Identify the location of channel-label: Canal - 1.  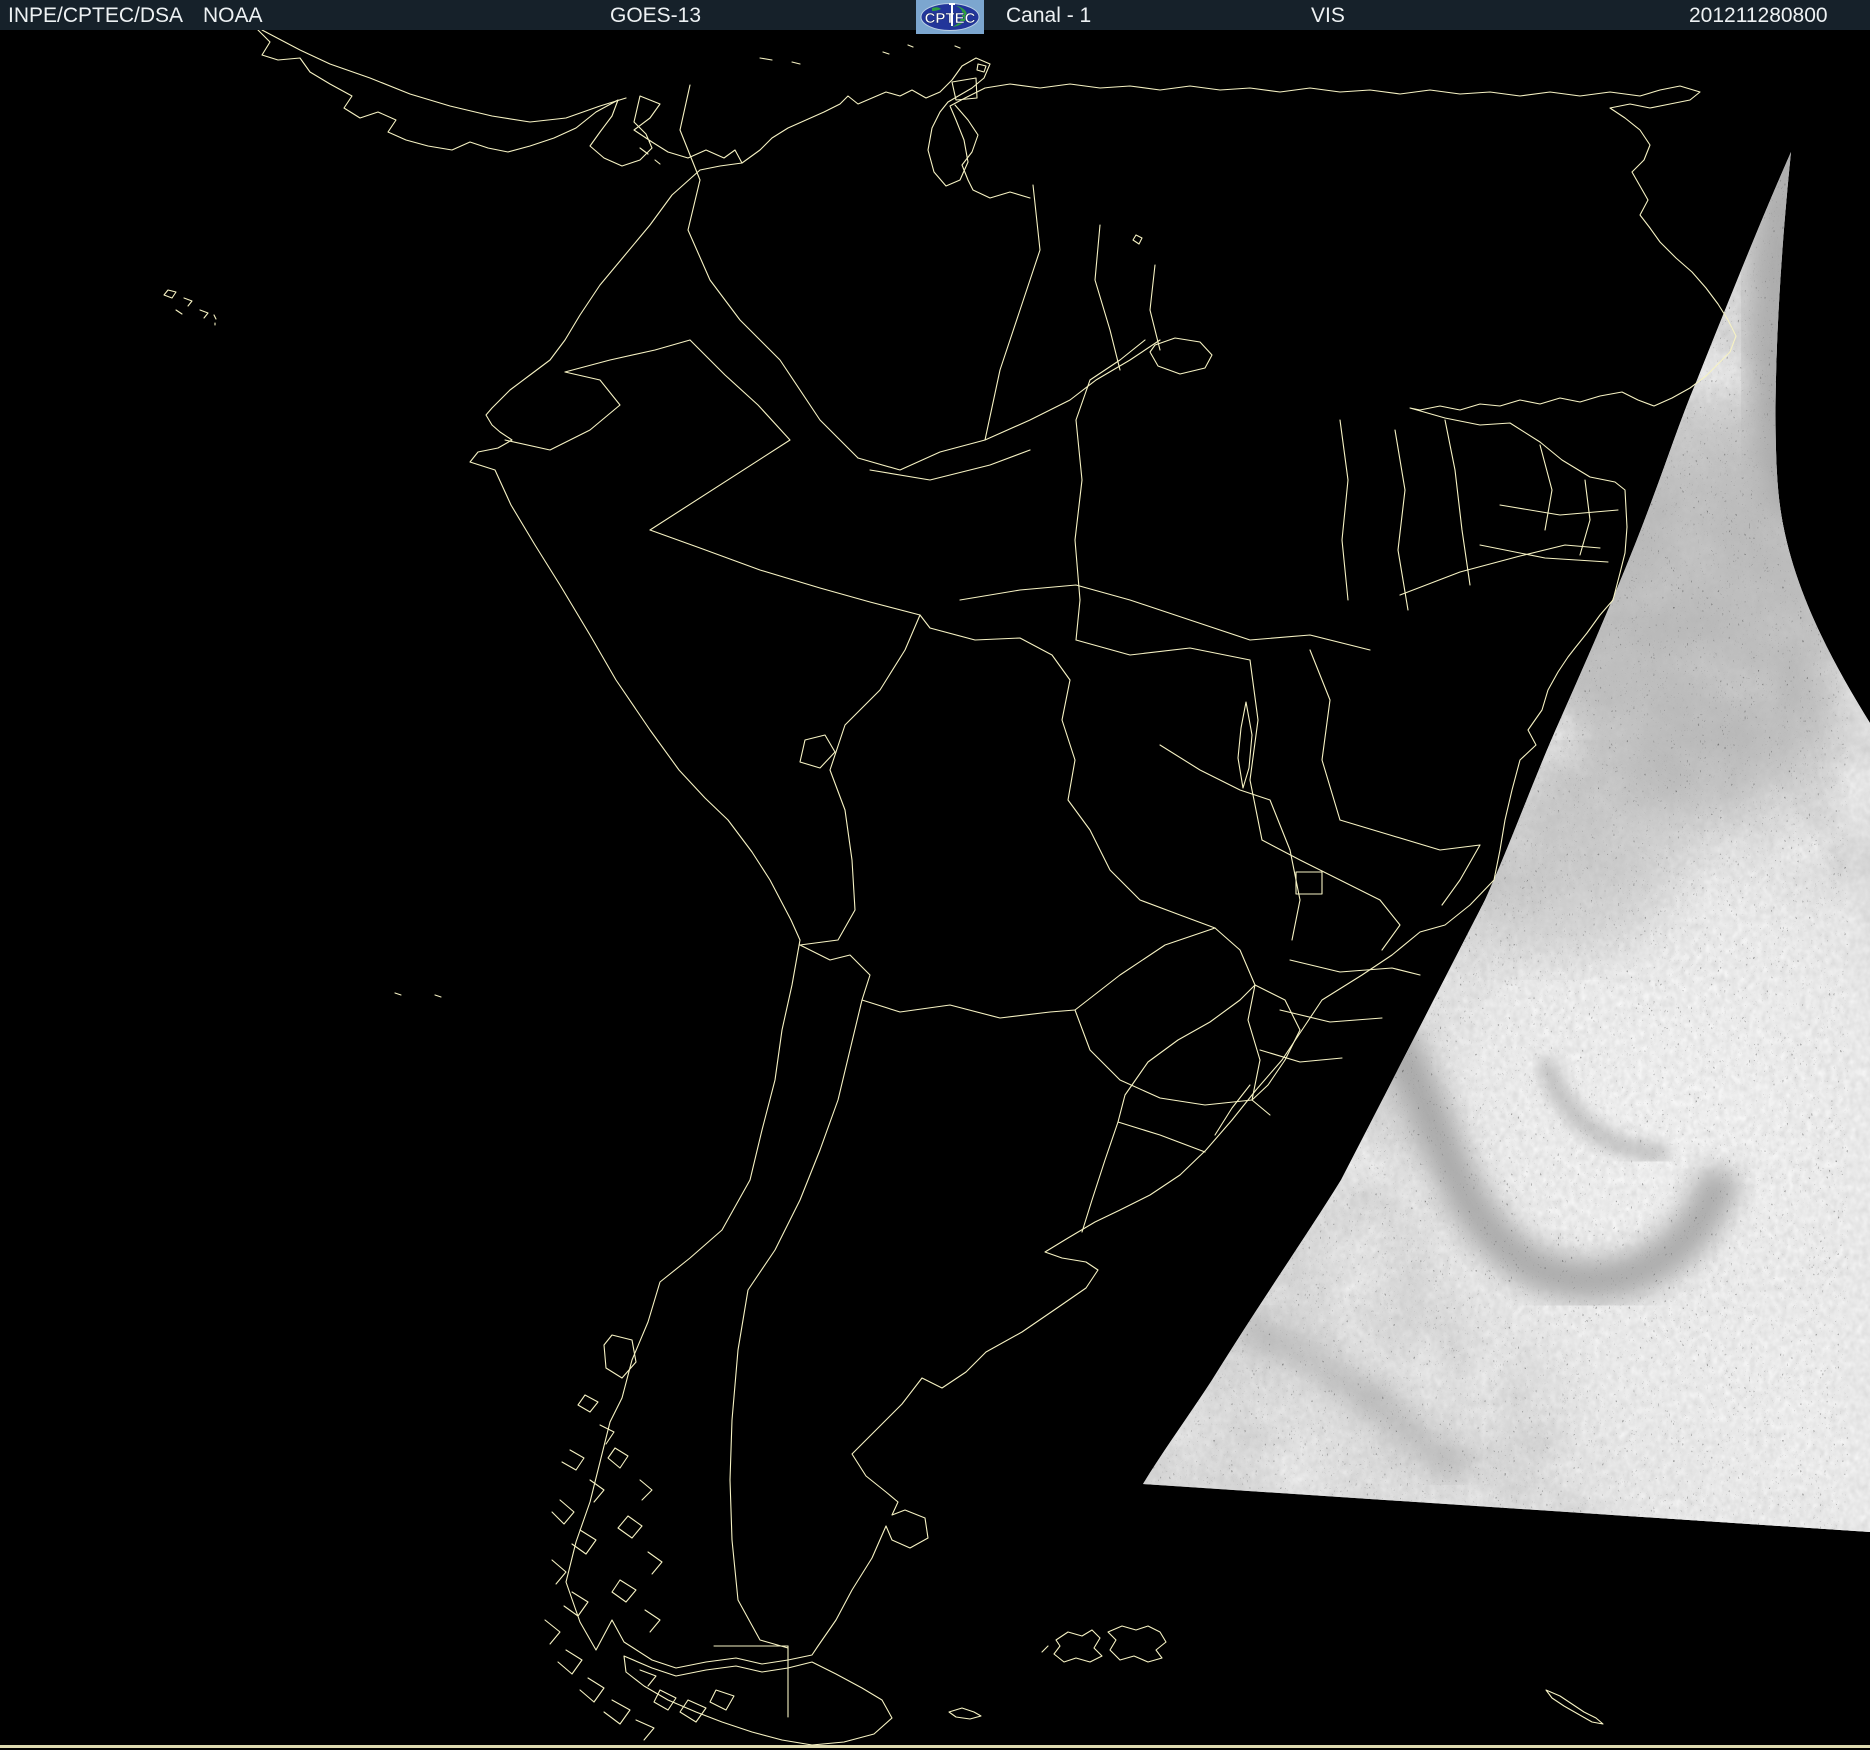
(1049, 15).